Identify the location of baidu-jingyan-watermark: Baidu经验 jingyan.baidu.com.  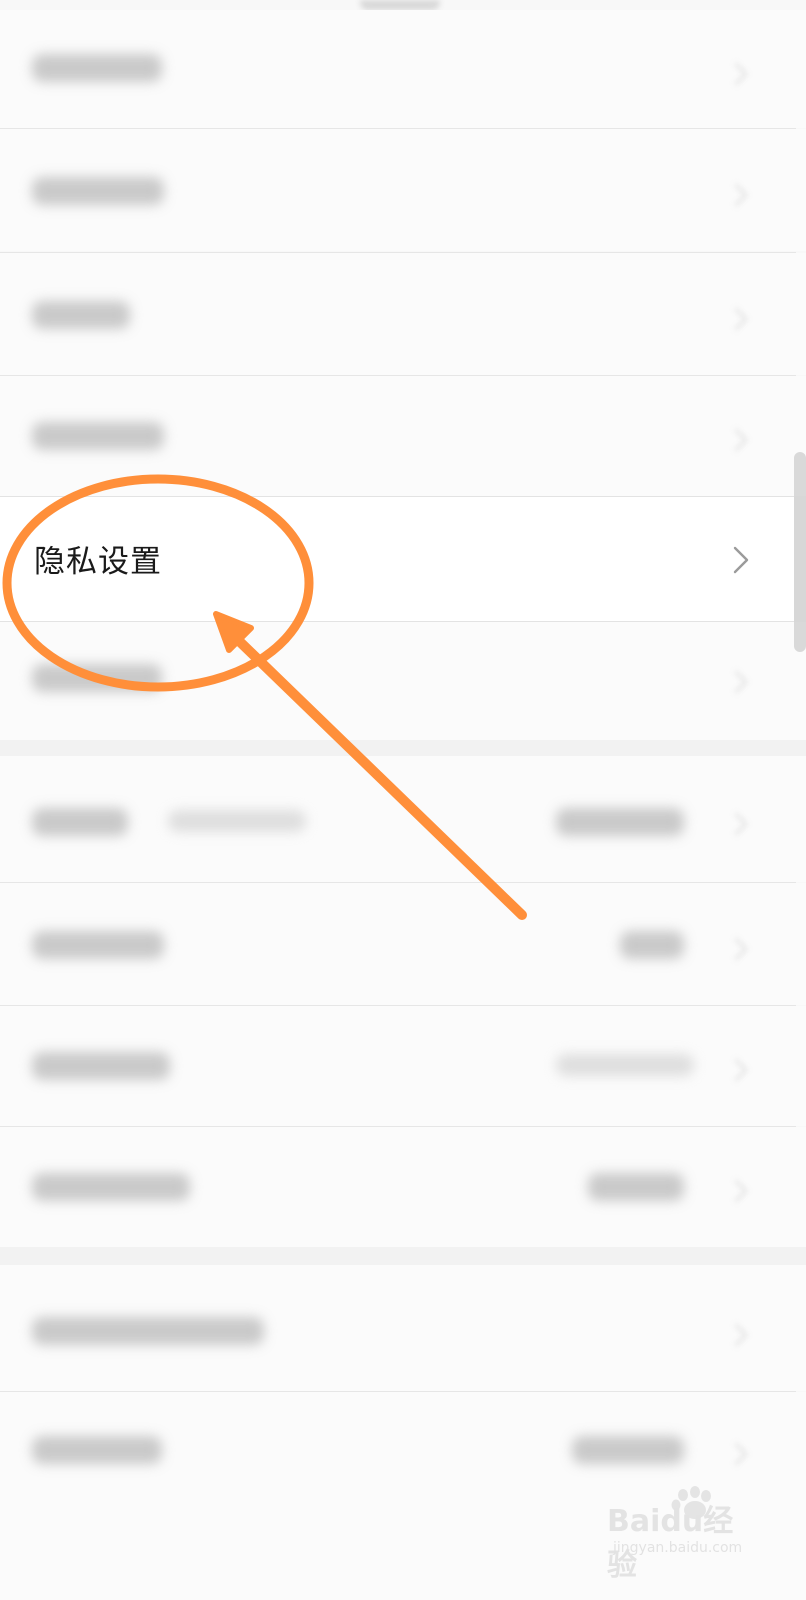
(681, 1533).